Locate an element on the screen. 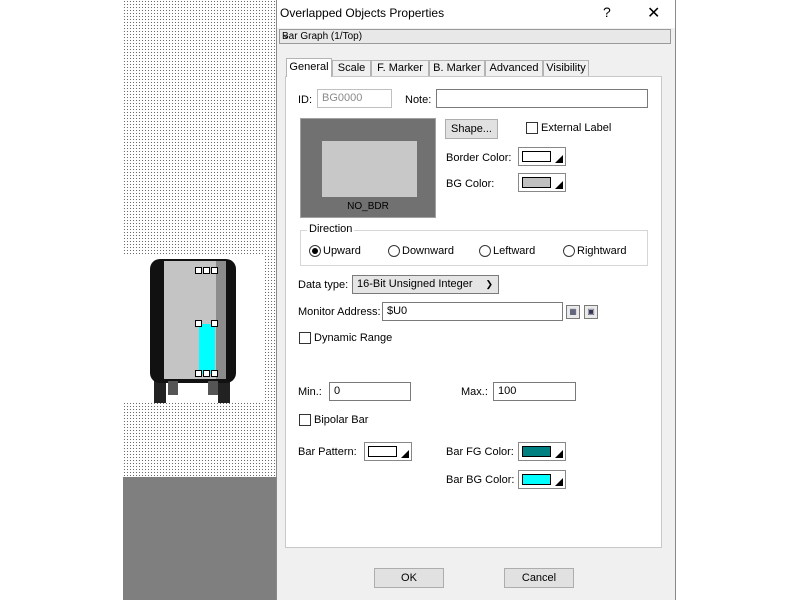 The width and height of the screenshot is (800, 600). bg-color-picker is located at coordinates (542, 182).